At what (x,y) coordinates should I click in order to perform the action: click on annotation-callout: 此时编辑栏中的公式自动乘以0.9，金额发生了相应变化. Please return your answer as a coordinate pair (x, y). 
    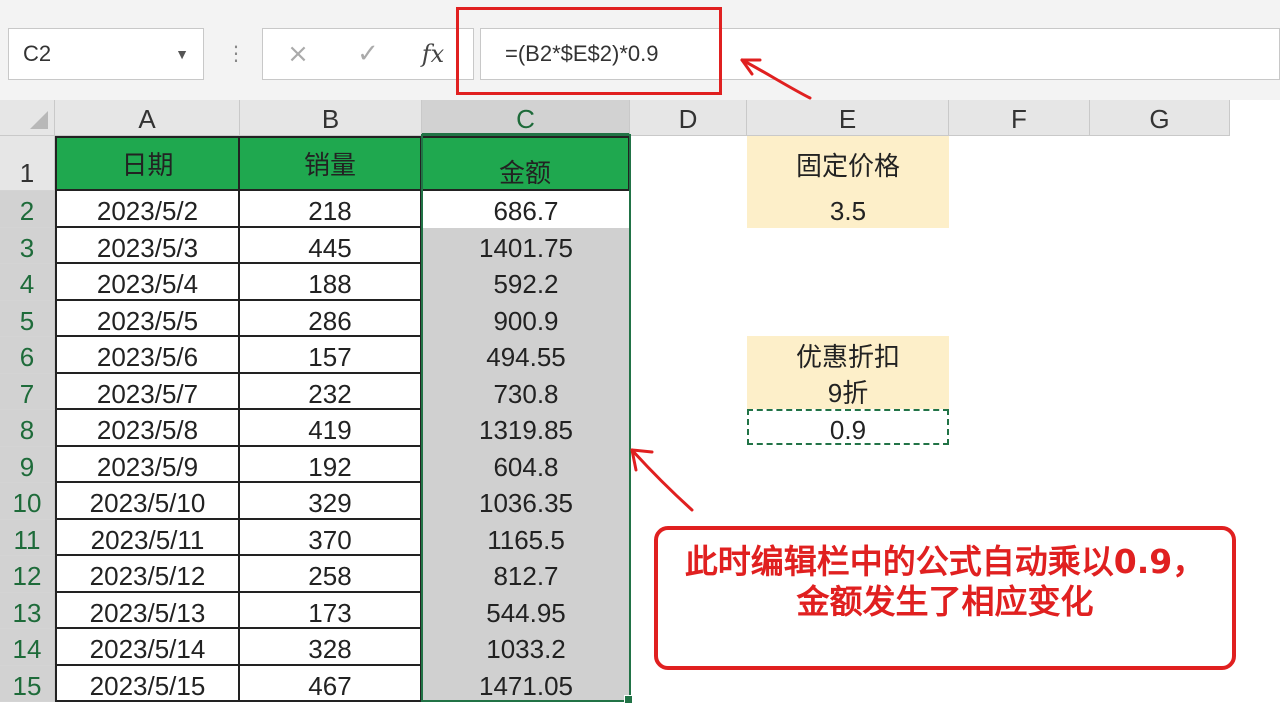
    Looking at the image, I should click on (945, 598).